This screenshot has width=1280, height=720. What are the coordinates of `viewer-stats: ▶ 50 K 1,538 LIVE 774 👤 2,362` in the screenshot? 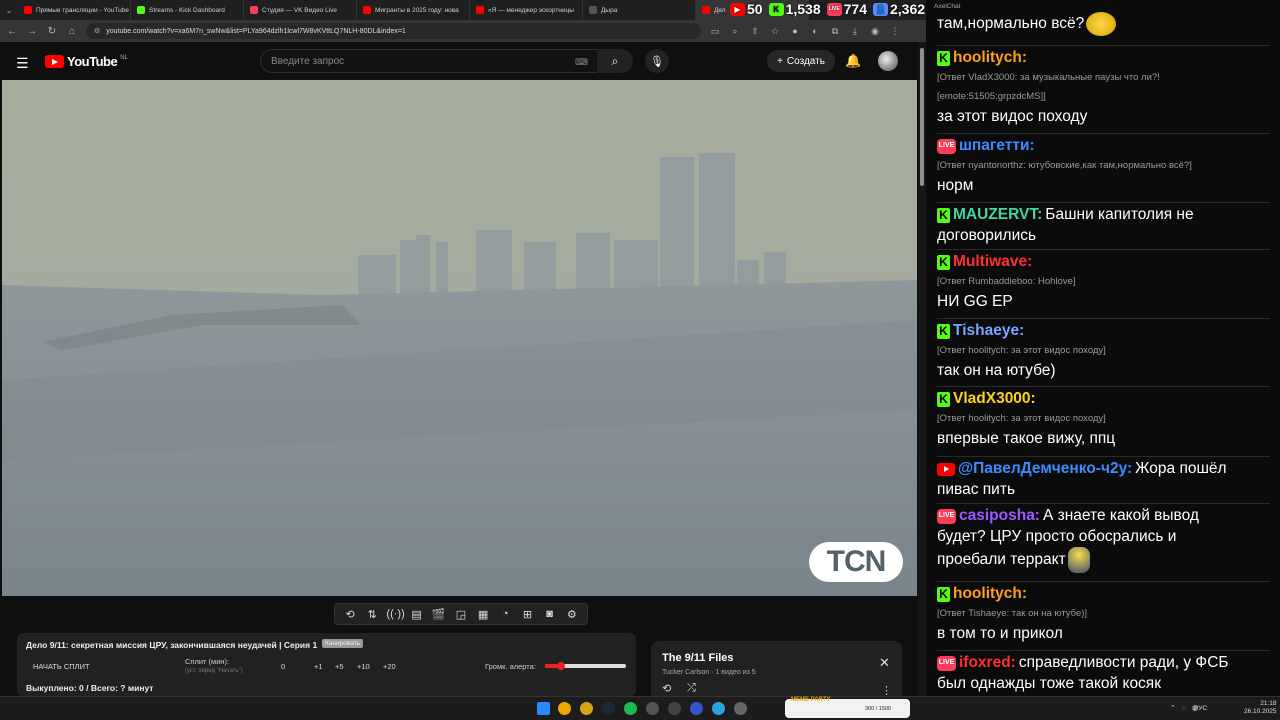 It's located at (827, 9).